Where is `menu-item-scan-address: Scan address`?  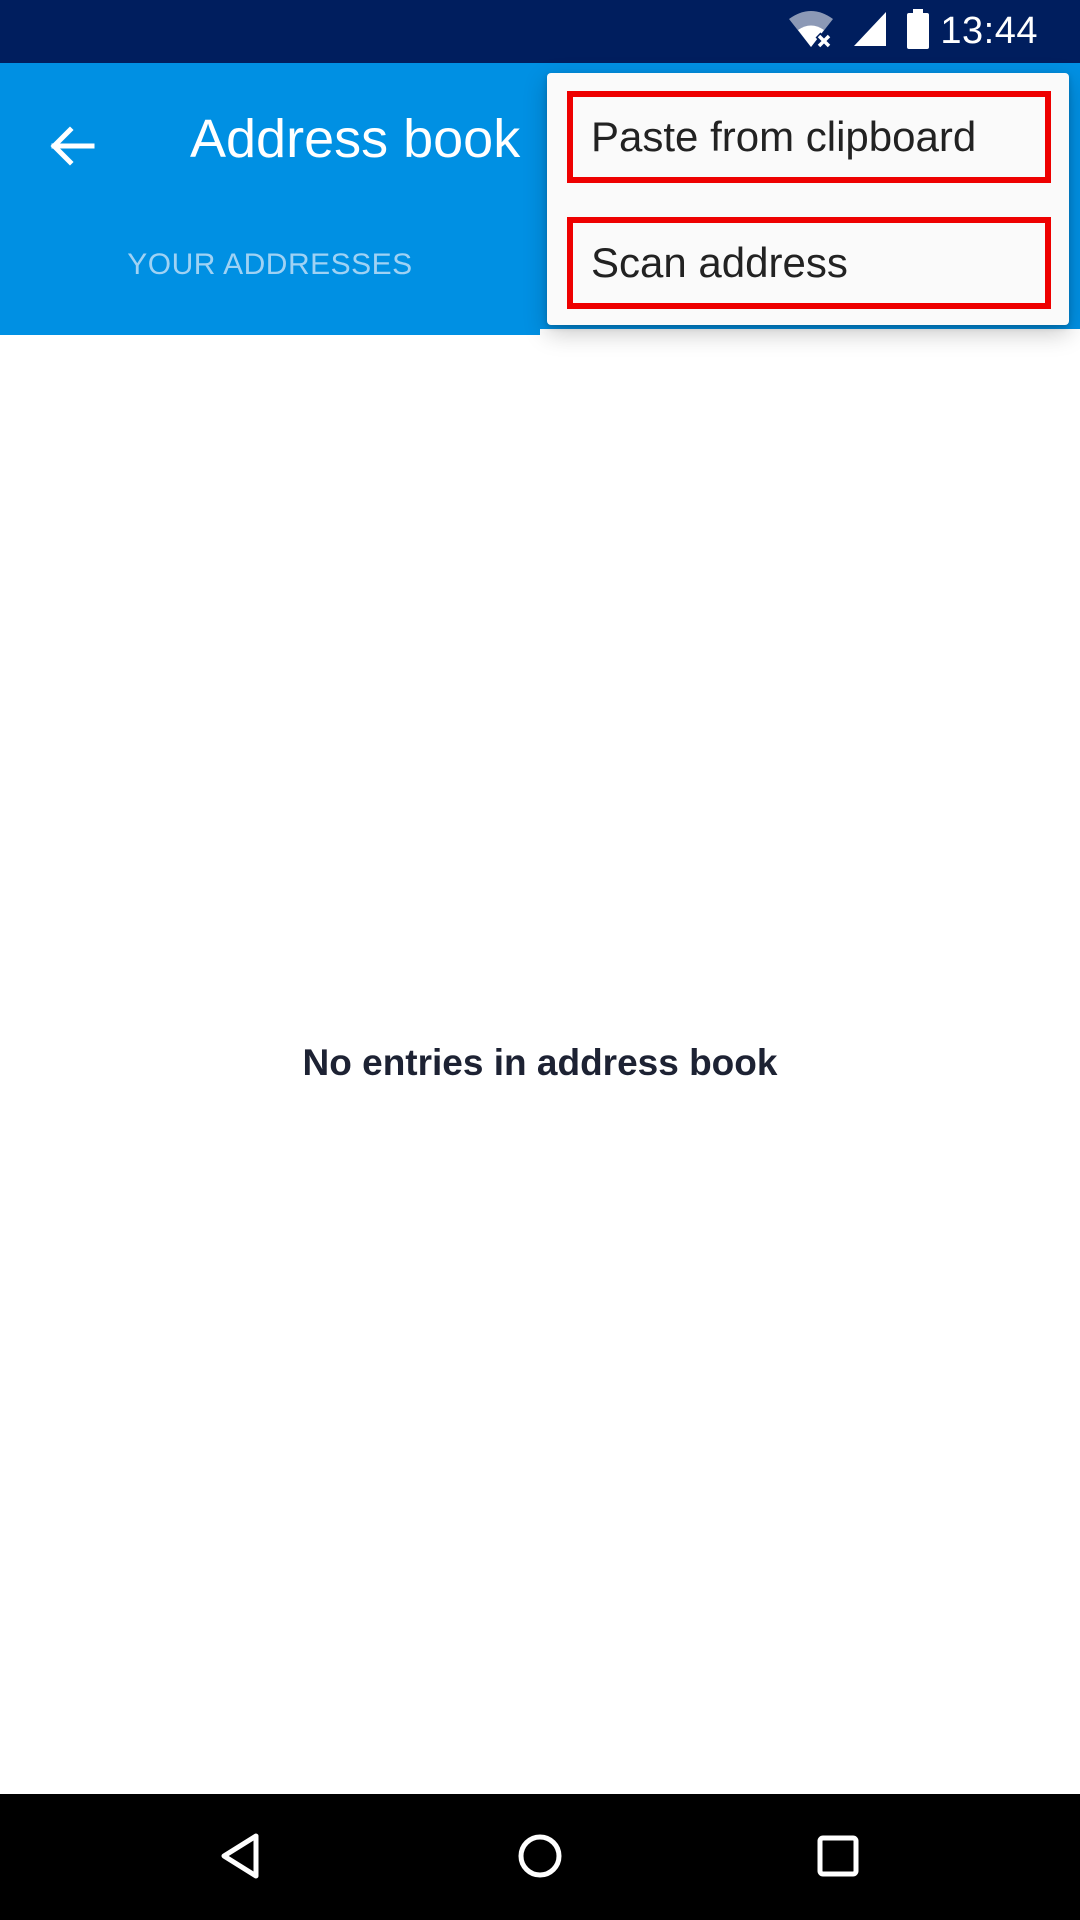 menu-item-scan-address: Scan address is located at coordinates (809, 263).